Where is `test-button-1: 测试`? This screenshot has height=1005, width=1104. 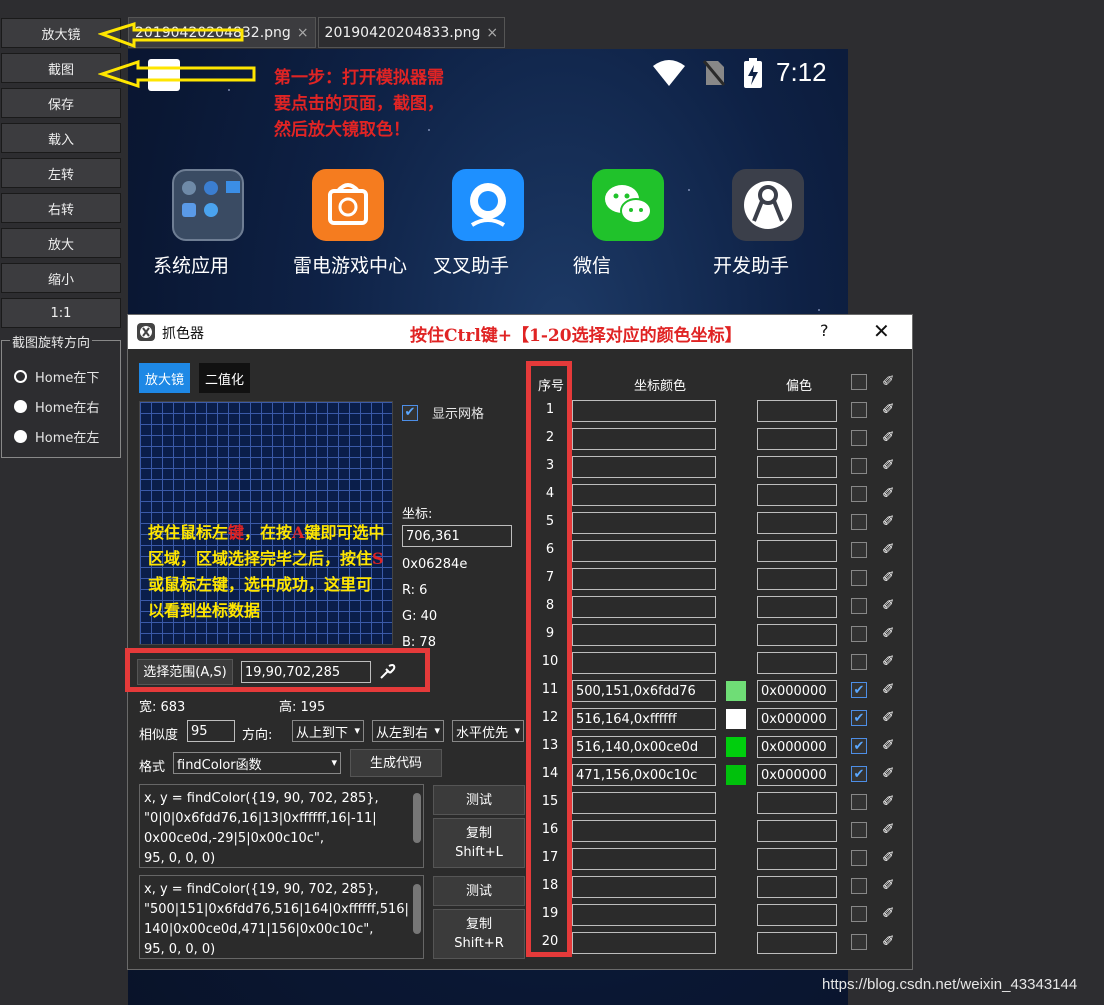 test-button-1: 测试 is located at coordinates (479, 800).